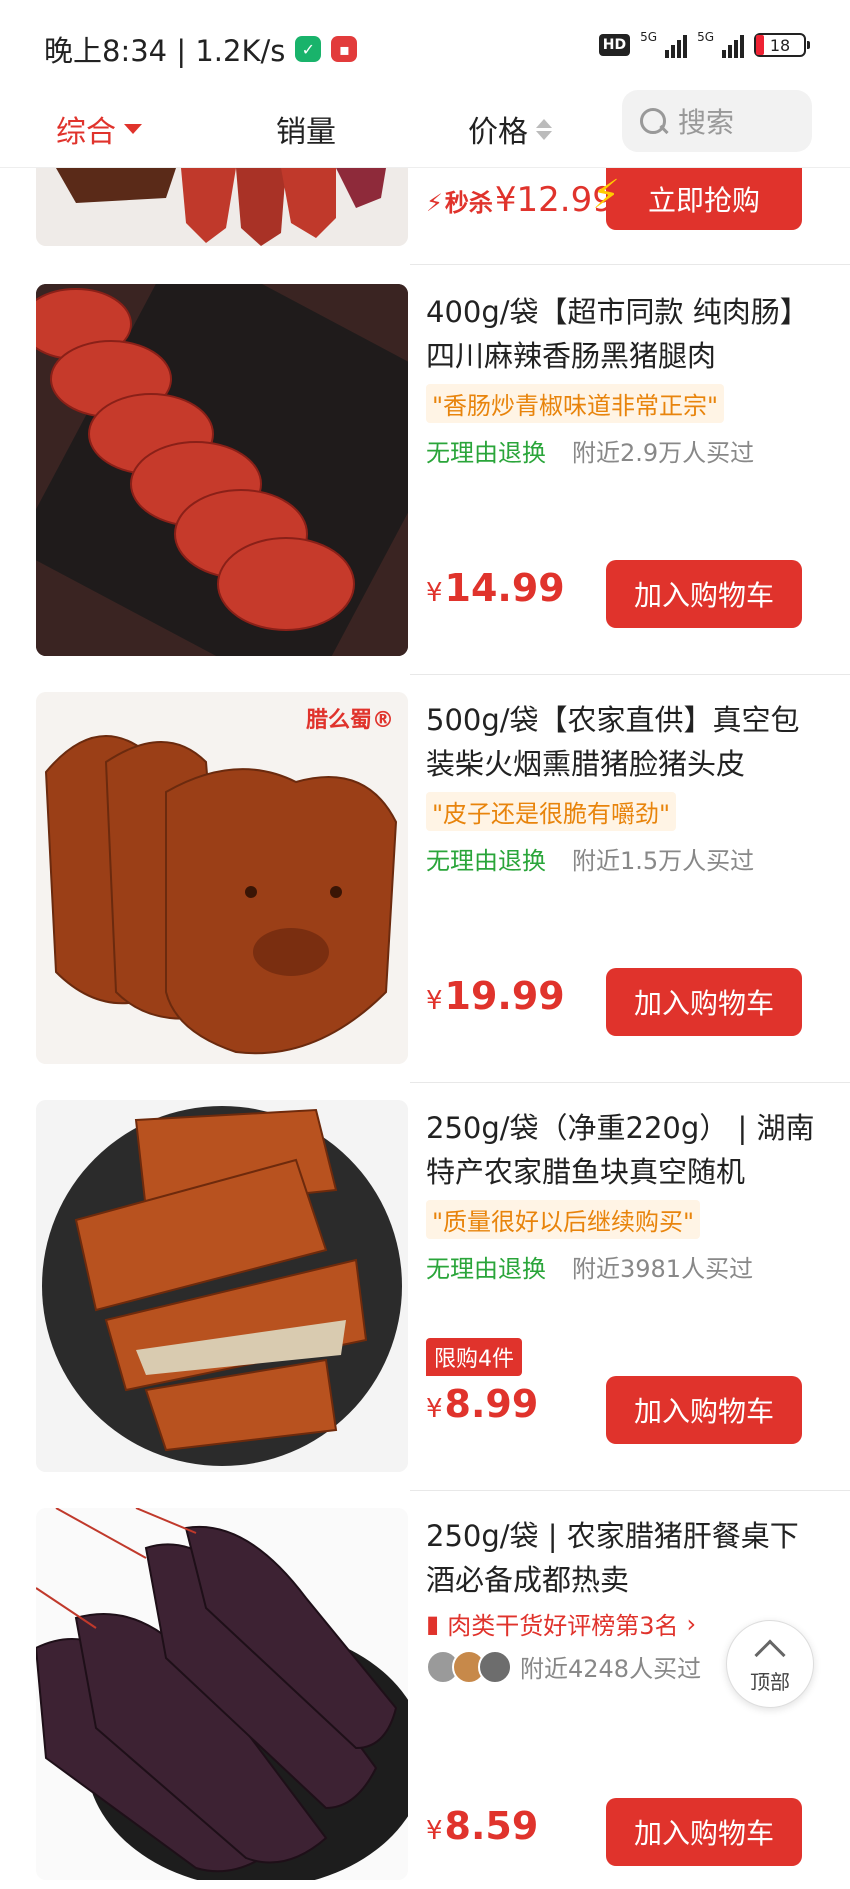 Image resolution: width=850 pixels, height=1889 pixels. I want to click on status-right: HD 5G 5G 18, so click(704, 44).